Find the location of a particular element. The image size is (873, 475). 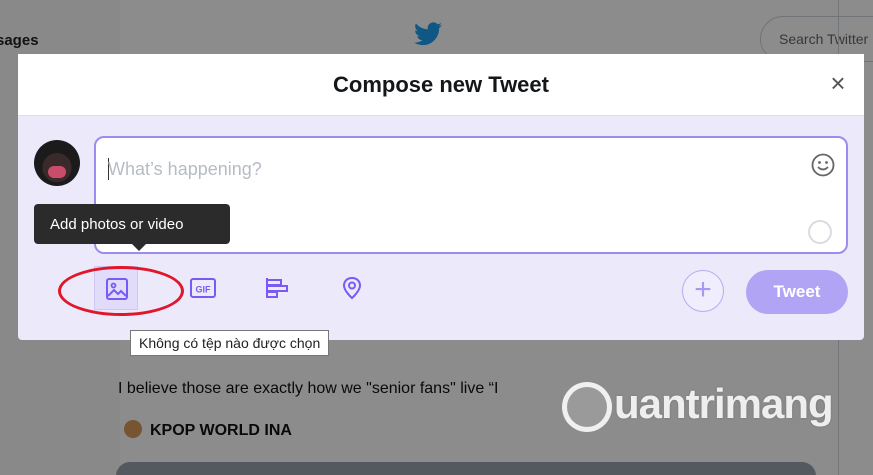

emoji-icon is located at coordinates (823, 165).